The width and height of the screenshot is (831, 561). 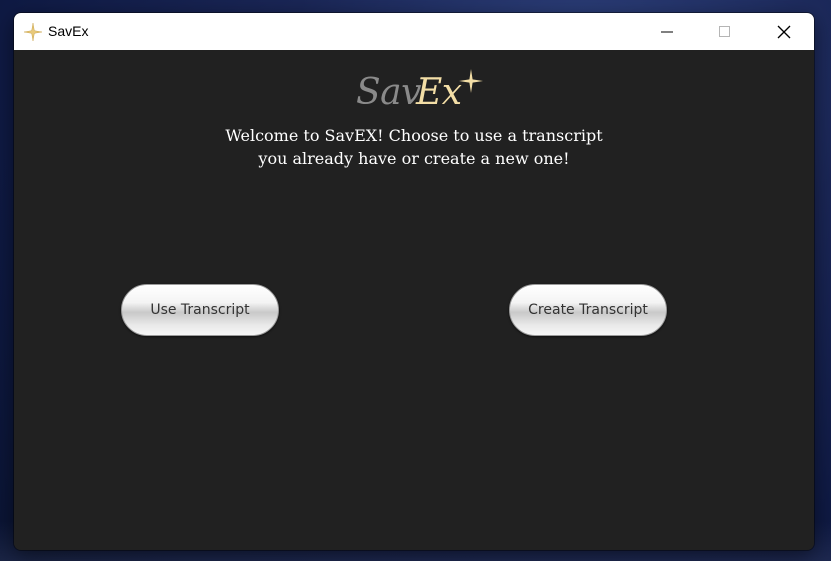 I want to click on maximize-icon, so click(x=724, y=31).